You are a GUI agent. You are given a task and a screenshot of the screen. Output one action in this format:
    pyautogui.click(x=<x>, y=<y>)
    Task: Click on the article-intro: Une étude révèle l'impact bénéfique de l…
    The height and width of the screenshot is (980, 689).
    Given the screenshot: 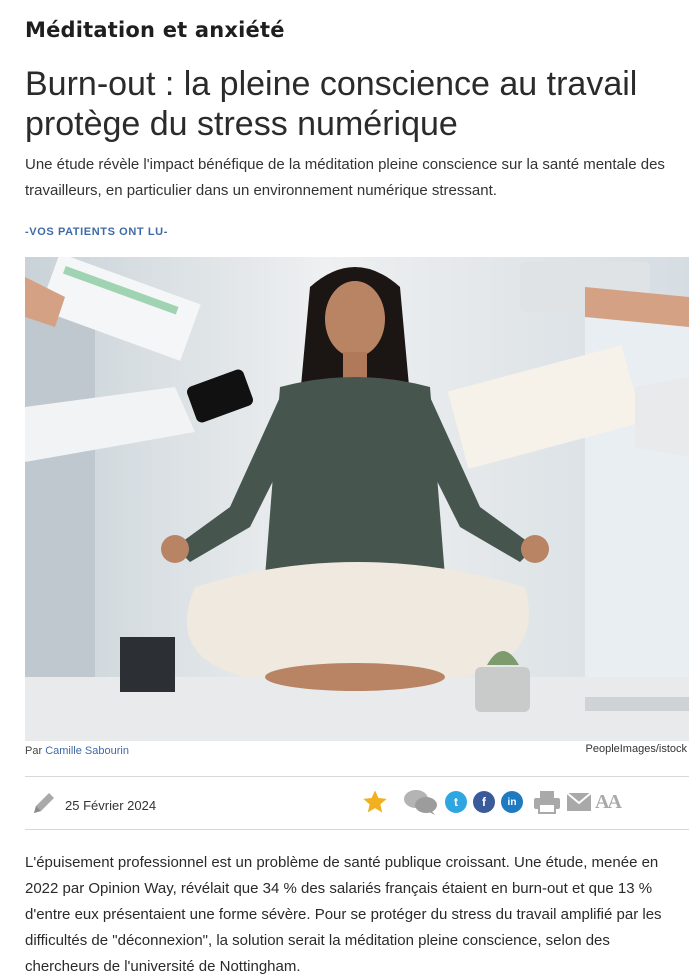 What is the action you would take?
    pyautogui.click(x=345, y=177)
    